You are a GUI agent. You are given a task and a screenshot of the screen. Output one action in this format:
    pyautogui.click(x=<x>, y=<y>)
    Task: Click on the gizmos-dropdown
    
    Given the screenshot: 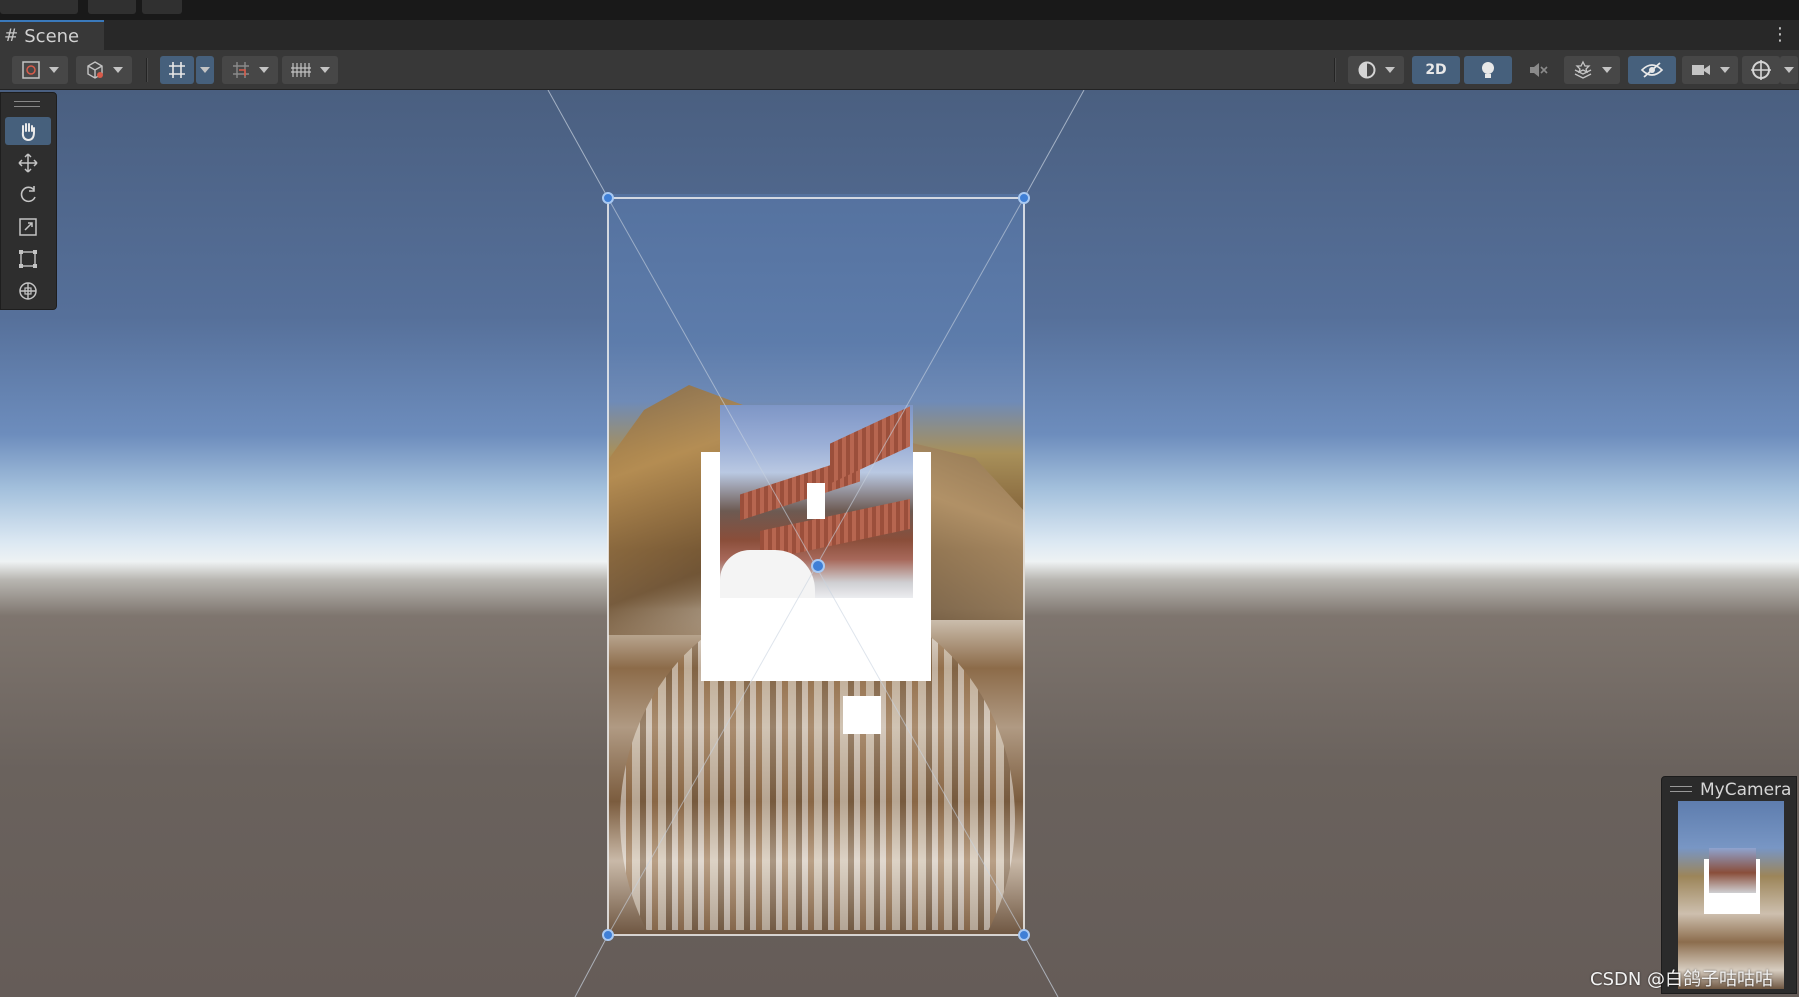 What is the action you would take?
    pyautogui.click(x=1789, y=70)
    